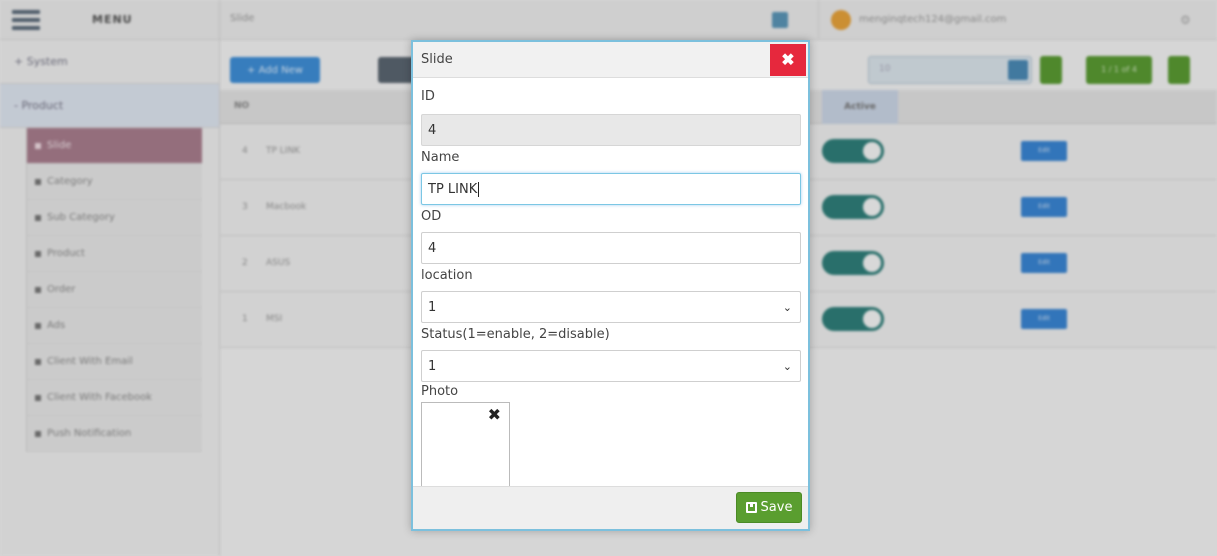 The image size is (1217, 556). Describe the element at coordinates (611, 248) in the screenshot. I see `od-input: 4` at that location.